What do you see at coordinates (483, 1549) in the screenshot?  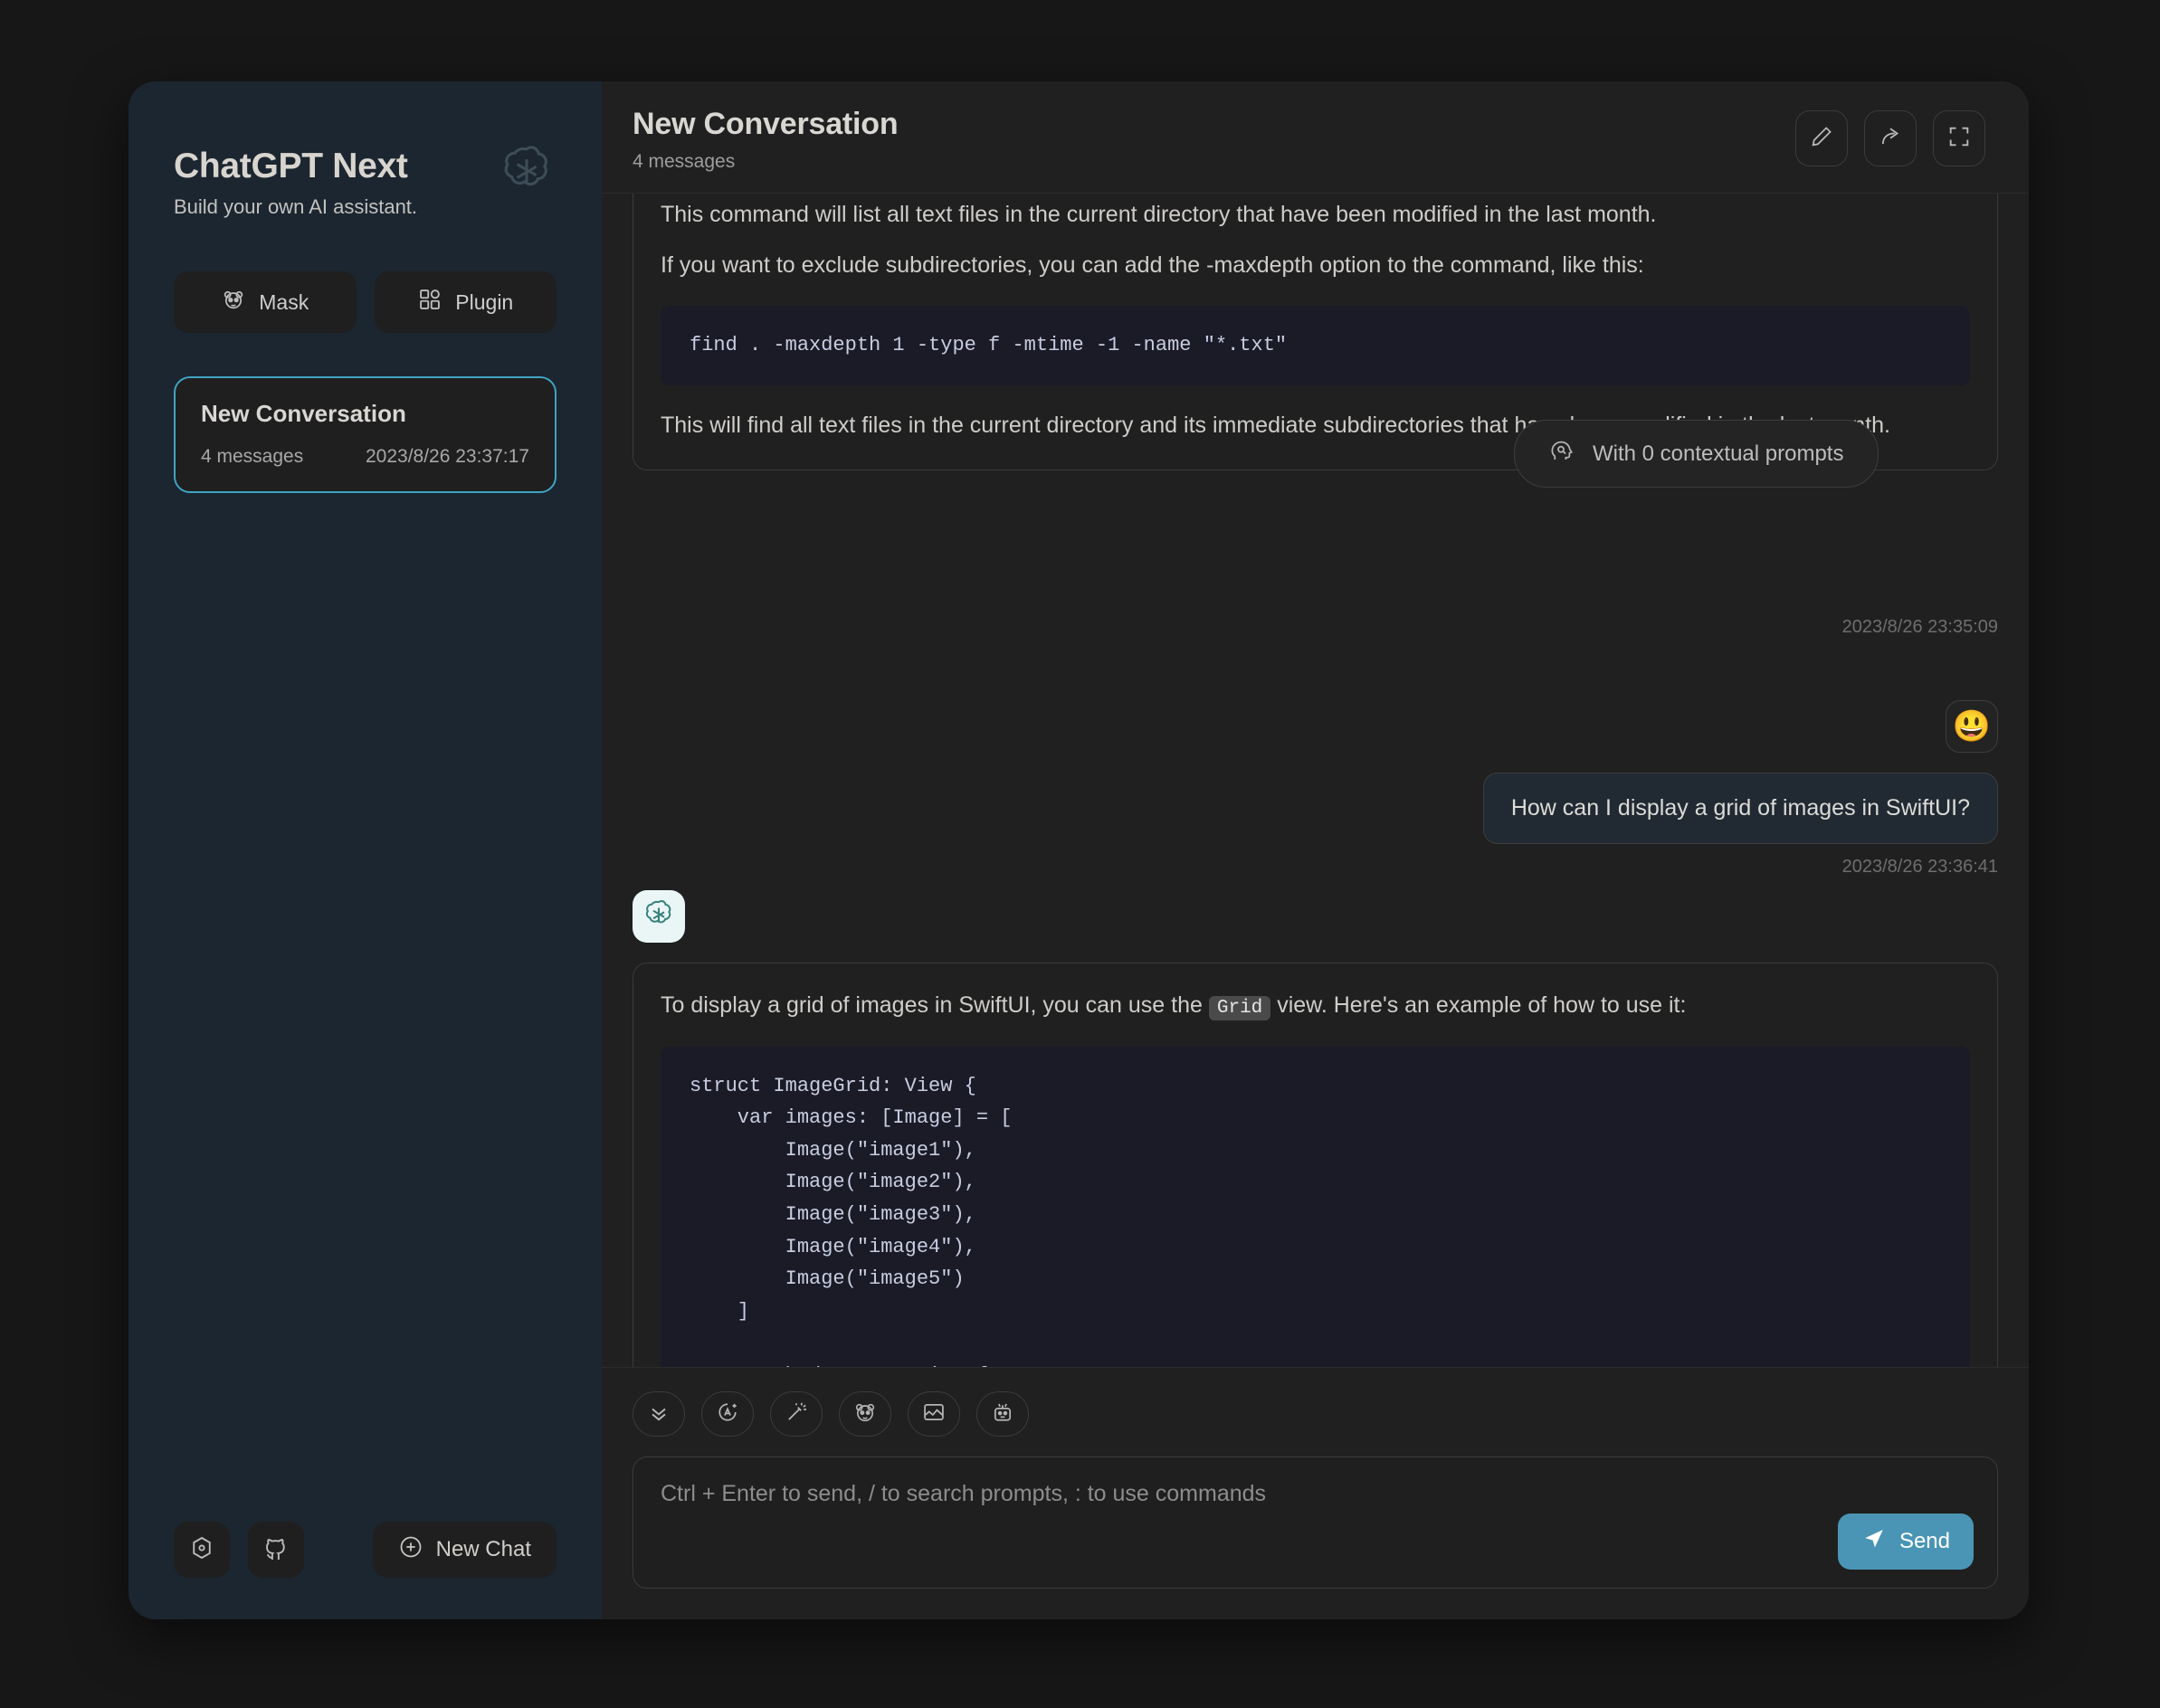 I see `new-chat-label: New Chat` at bounding box center [483, 1549].